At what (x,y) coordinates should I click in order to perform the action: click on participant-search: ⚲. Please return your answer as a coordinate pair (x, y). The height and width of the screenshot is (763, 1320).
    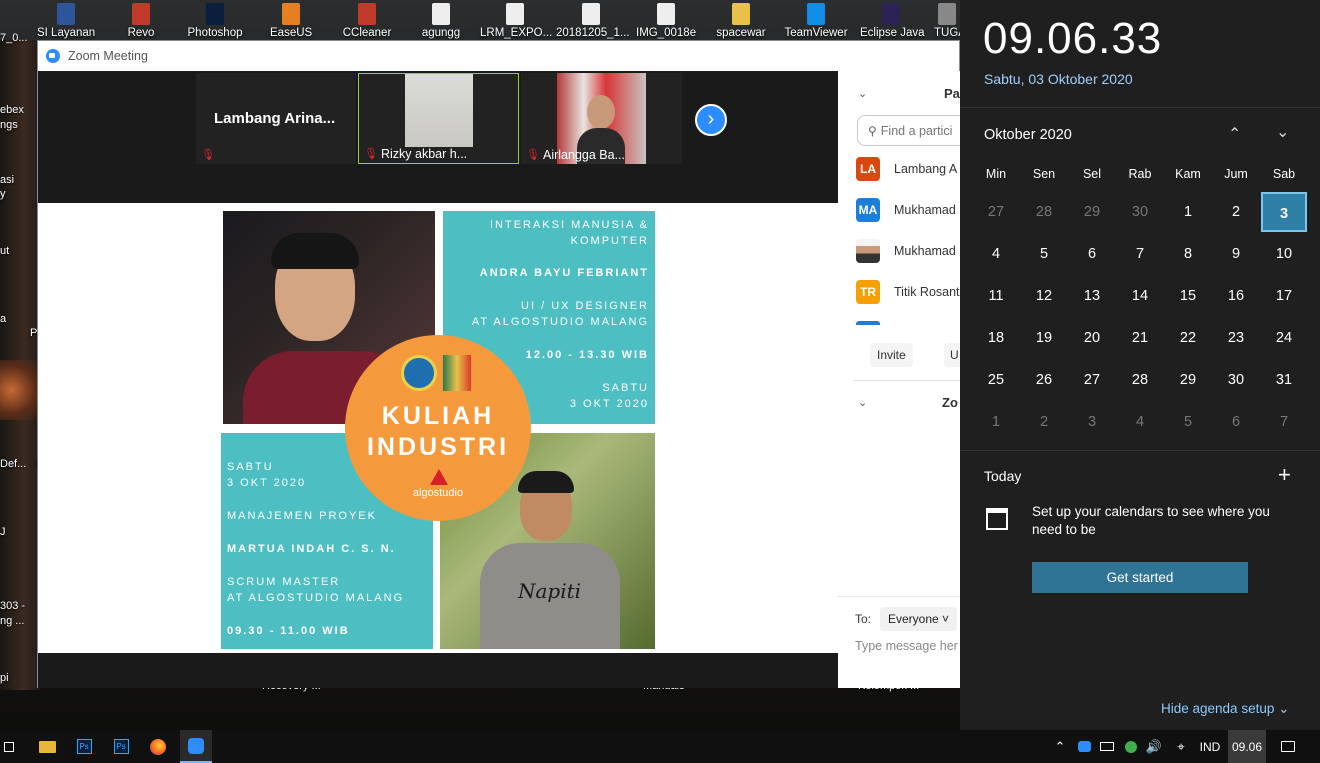
    Looking at the image, I should click on (908, 130).